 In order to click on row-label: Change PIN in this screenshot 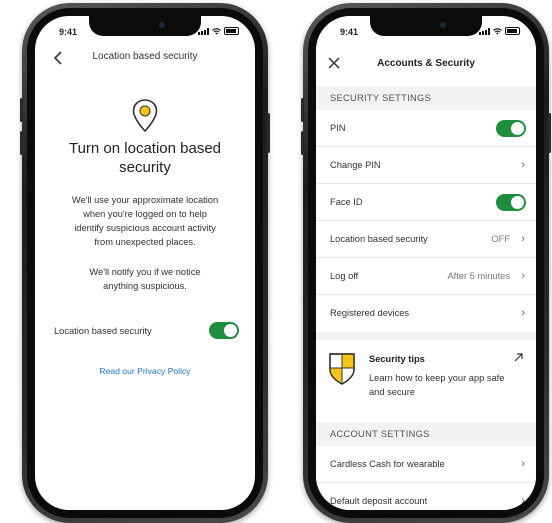, I will do `click(355, 165)`.